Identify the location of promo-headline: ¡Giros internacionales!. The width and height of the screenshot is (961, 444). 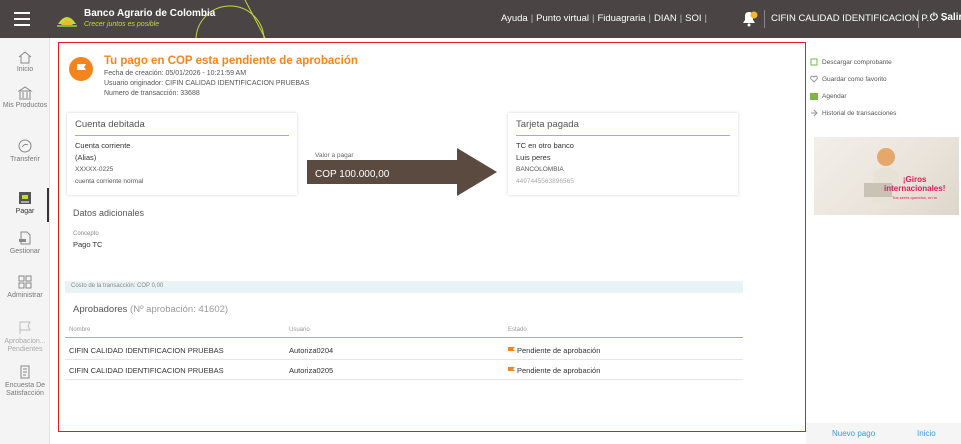
(914, 184).